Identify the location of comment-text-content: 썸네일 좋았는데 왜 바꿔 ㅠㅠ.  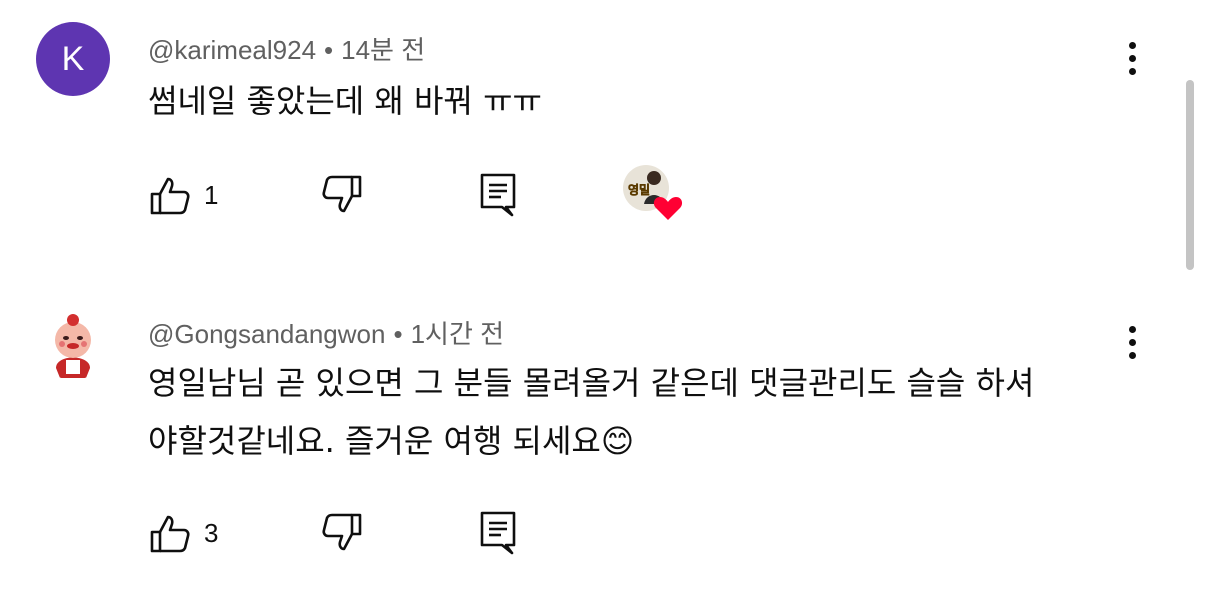
(345, 101).